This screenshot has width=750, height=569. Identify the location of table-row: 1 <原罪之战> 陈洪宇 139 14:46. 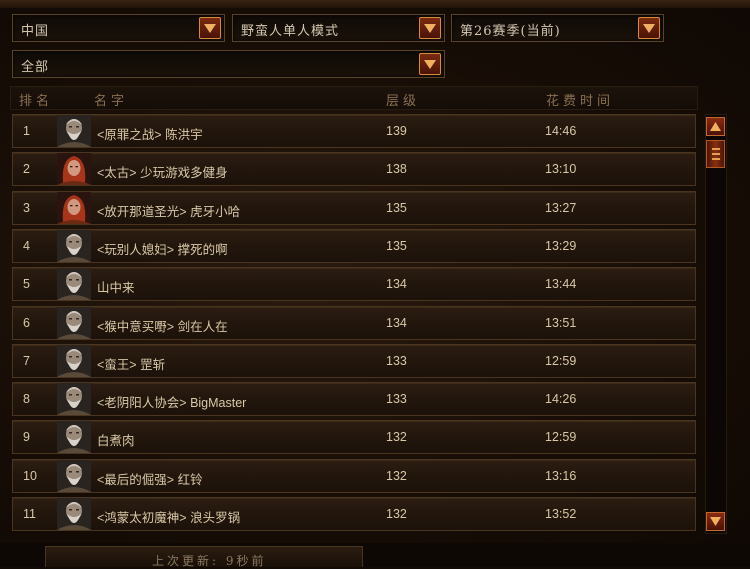
(354, 131).